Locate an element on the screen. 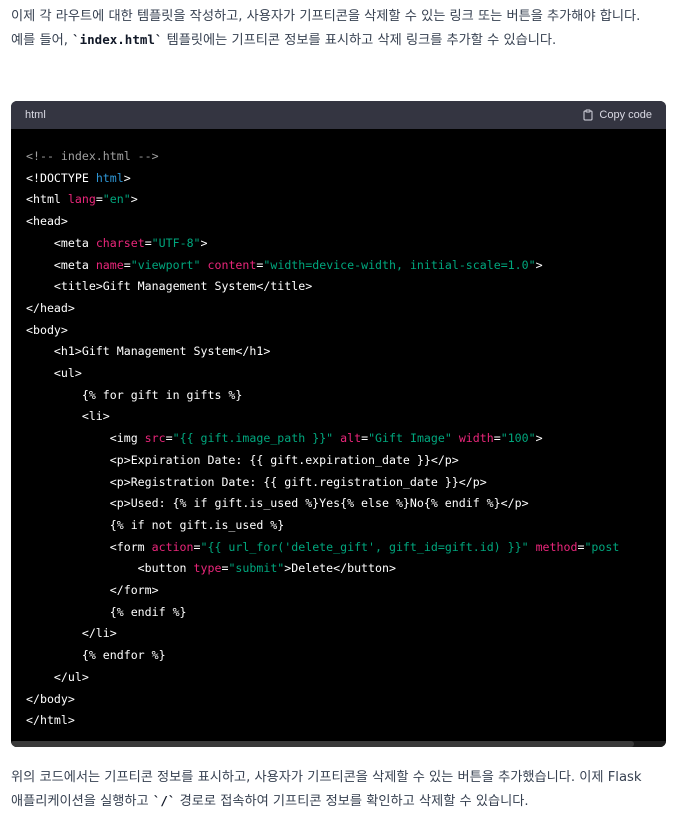 This screenshot has width=676, height=840. code-block-header: html Copy code is located at coordinates (338, 115).